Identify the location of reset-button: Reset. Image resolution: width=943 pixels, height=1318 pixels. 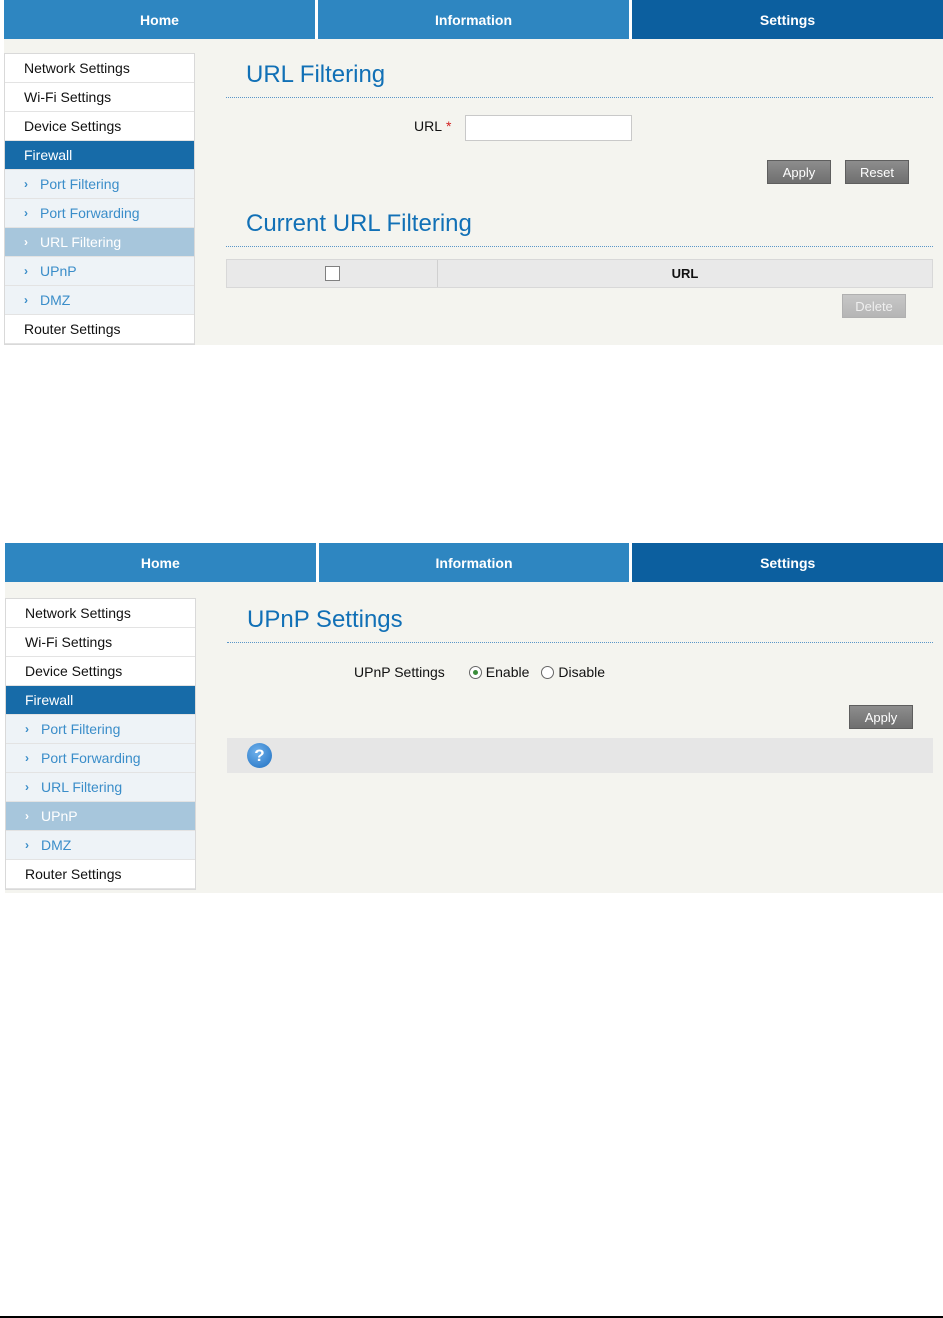
(877, 172).